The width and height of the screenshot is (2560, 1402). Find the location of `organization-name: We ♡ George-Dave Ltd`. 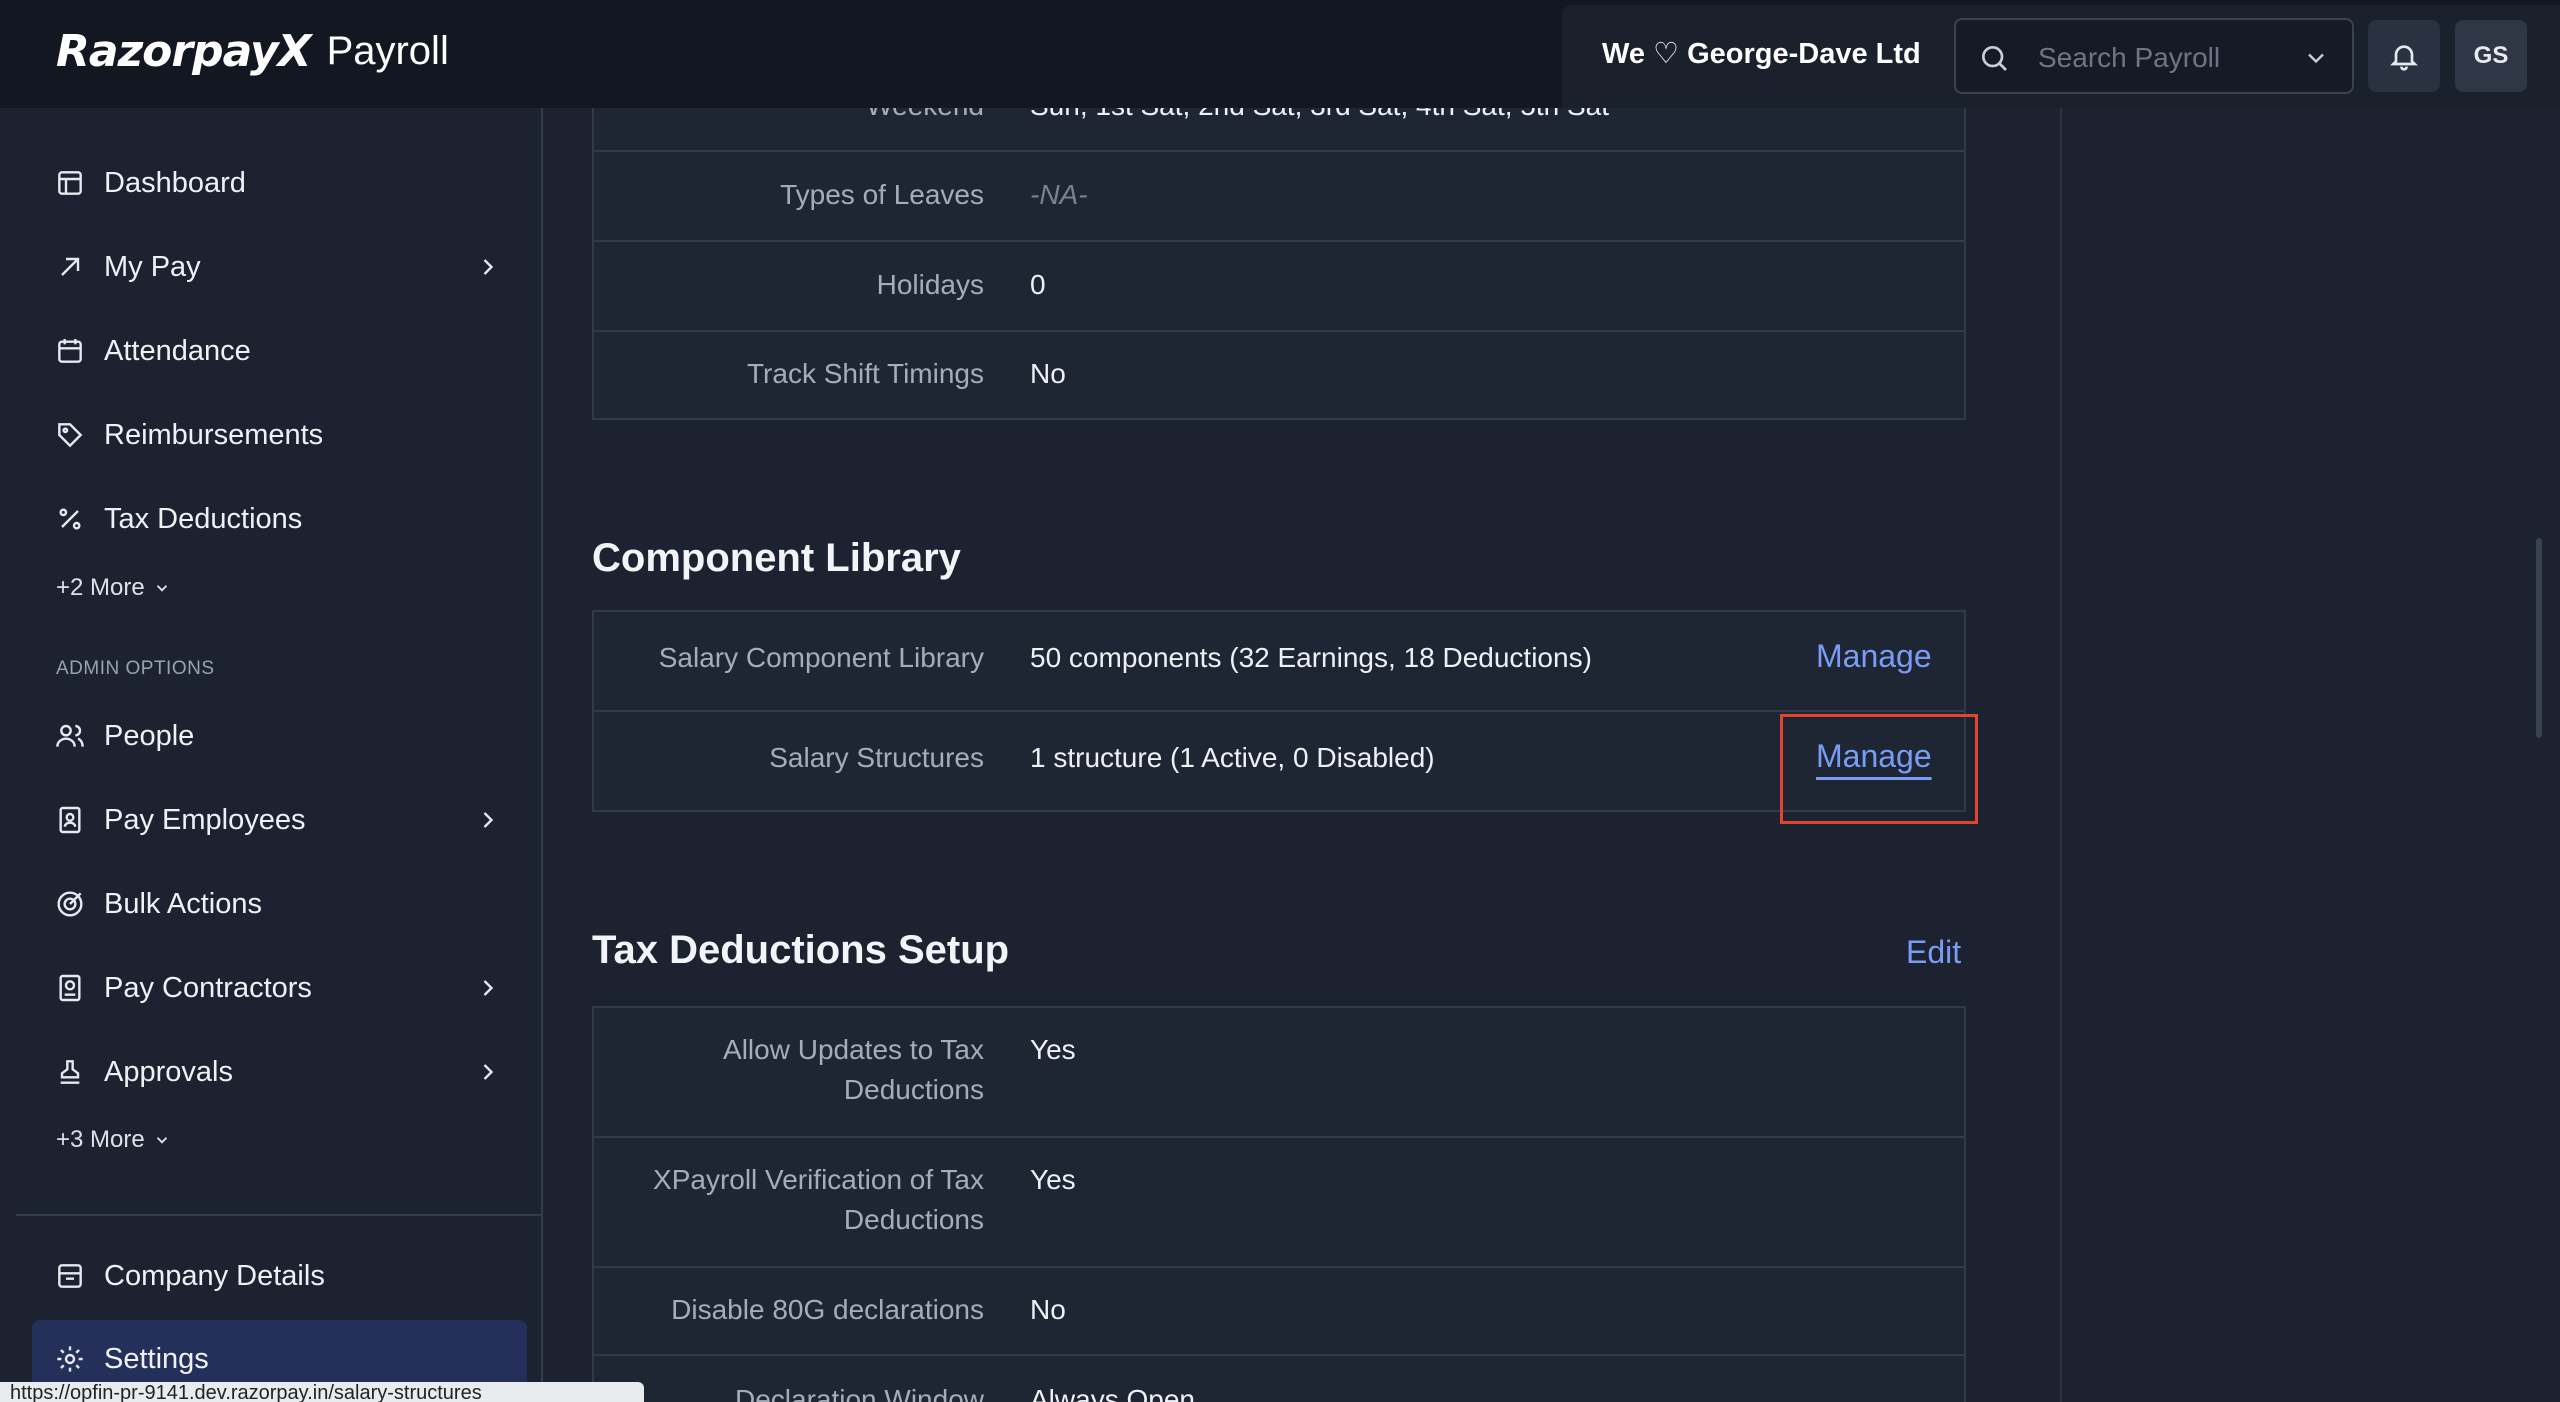

organization-name: We ♡ George-Dave Ltd is located at coordinates (1761, 53).